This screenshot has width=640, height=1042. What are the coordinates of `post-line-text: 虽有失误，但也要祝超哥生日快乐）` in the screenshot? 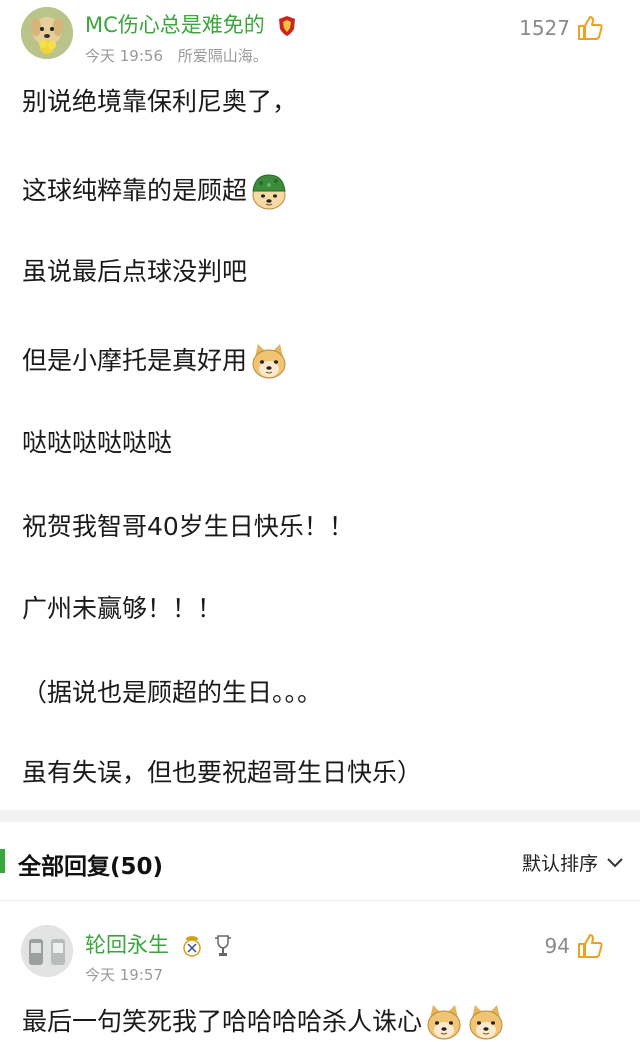 It's located at (222, 772).